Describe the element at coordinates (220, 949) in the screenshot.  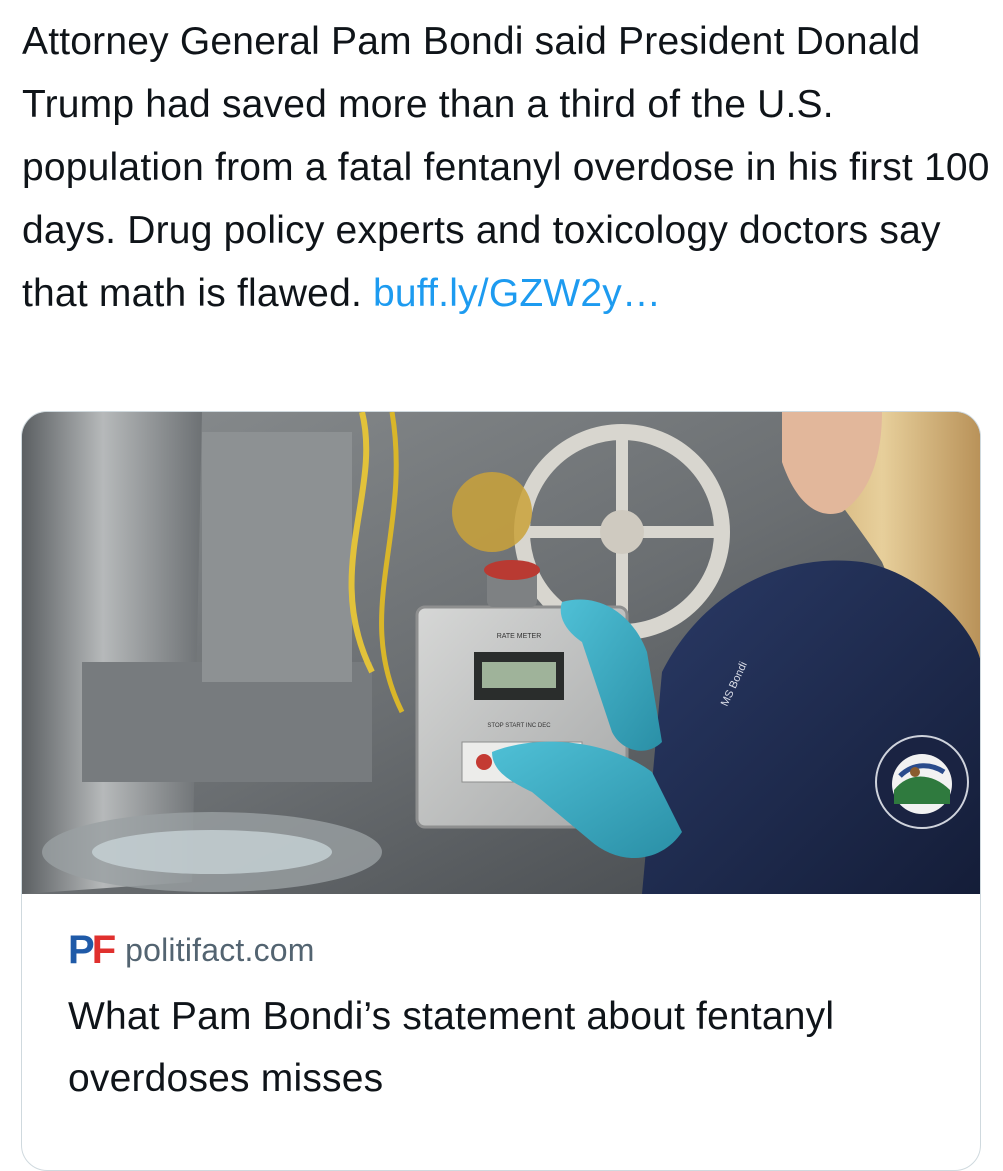
I see `card-domain: politifact.com` at that location.